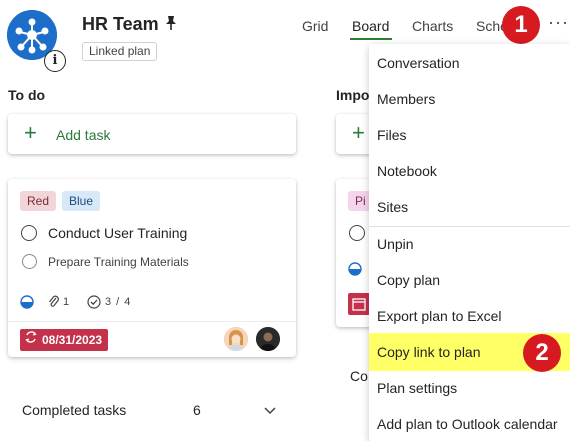 The width and height of the screenshot is (570, 441). I want to click on menu-item-conversation: Conversation, so click(469, 63).